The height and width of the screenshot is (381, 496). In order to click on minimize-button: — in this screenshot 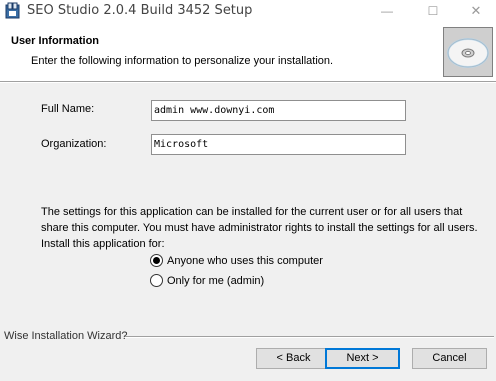, I will do `click(387, 12)`.